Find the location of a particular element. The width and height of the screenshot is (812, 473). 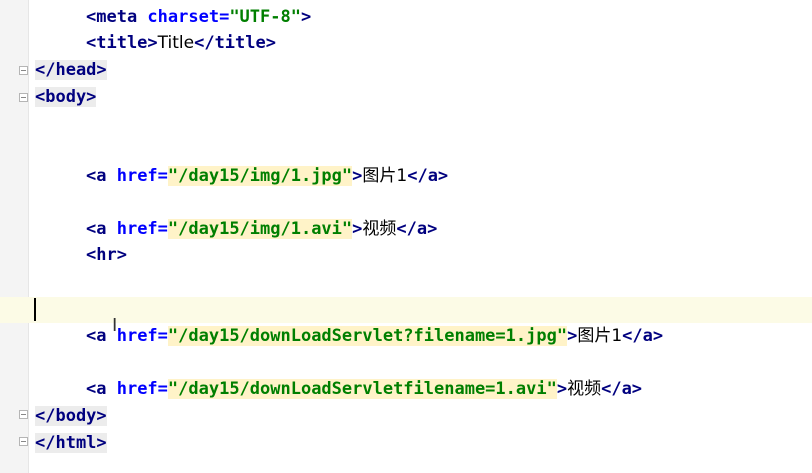

title-text: Title is located at coordinates (176, 43).